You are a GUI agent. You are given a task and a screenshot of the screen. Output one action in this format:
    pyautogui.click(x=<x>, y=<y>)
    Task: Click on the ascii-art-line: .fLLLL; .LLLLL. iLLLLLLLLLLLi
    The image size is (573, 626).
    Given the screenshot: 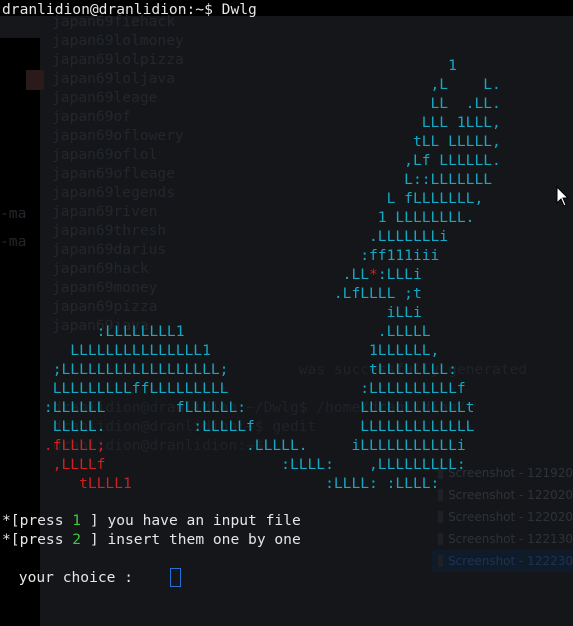 What is the action you would take?
    pyautogui.click(x=233, y=445)
    